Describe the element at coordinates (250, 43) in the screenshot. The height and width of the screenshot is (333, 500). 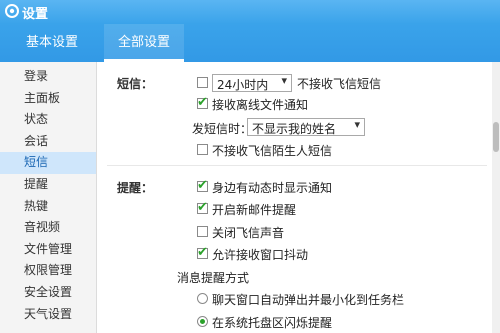
I see `tab-bar: 基本设置 全部设置` at that location.